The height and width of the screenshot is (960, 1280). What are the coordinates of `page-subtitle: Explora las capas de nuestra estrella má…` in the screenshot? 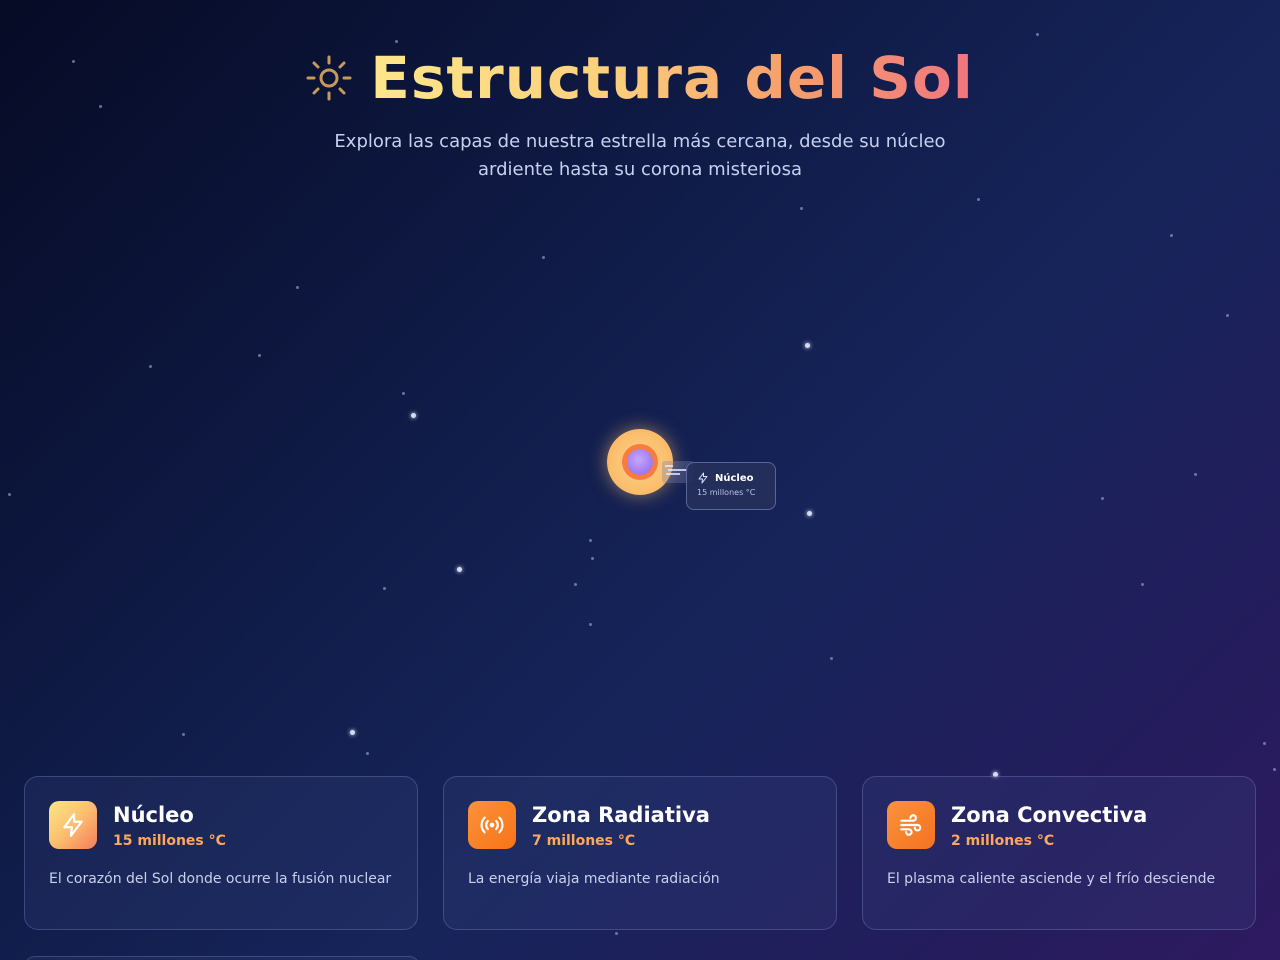 It's located at (640, 155).